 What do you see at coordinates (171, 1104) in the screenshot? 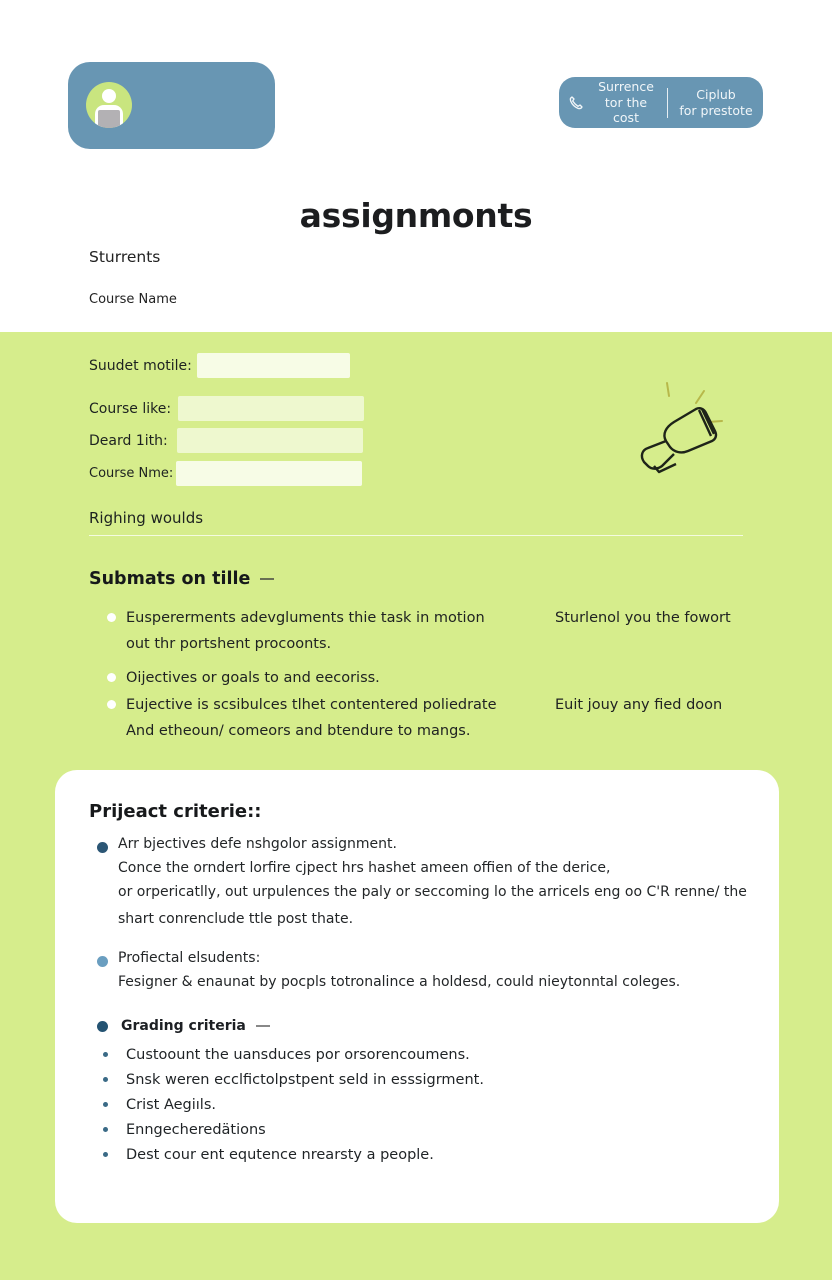
I see `list-item-text: Crist Aegiıls.` at bounding box center [171, 1104].